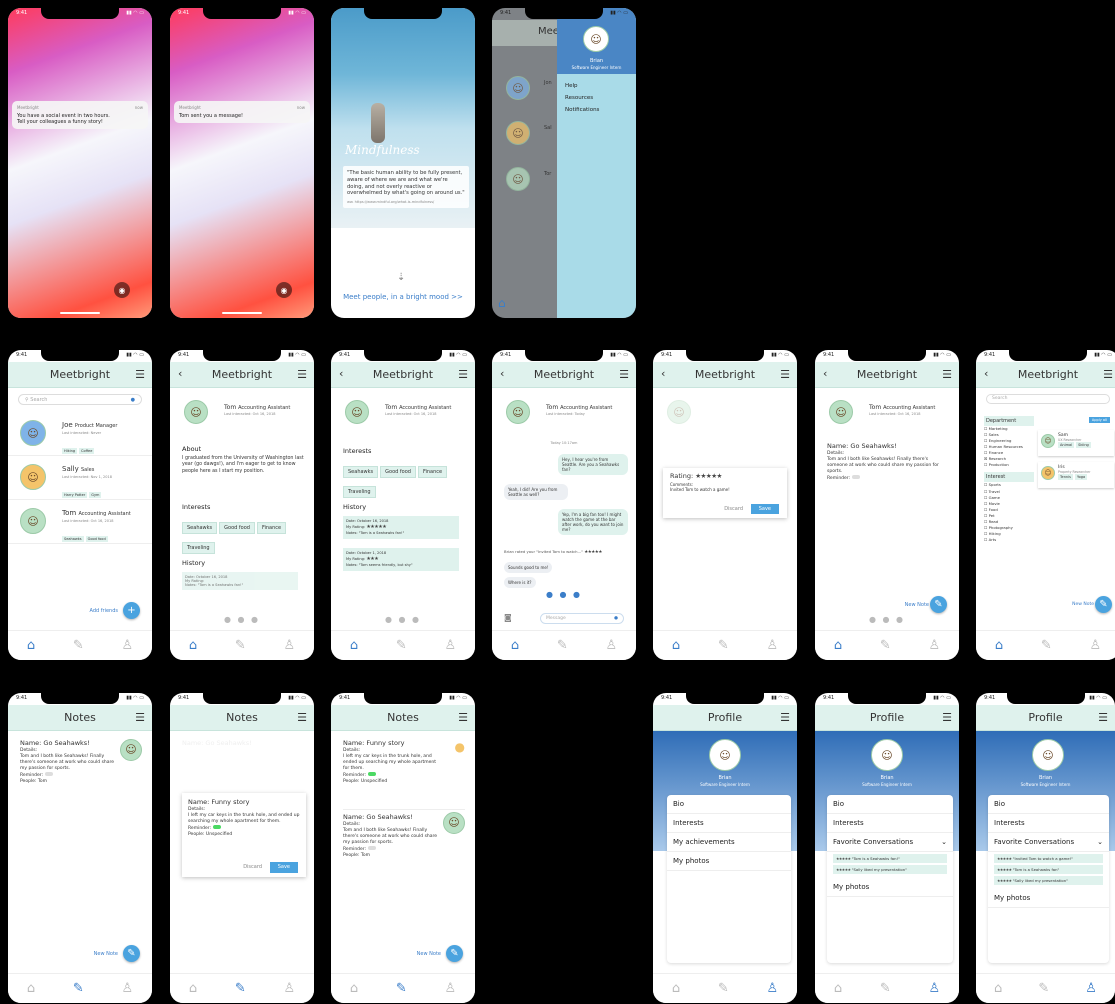 The width and height of the screenshot is (1115, 1004). What do you see at coordinates (403, 297) in the screenshot?
I see `meet-people-link: Meet people, in a bright mood >>` at bounding box center [403, 297].